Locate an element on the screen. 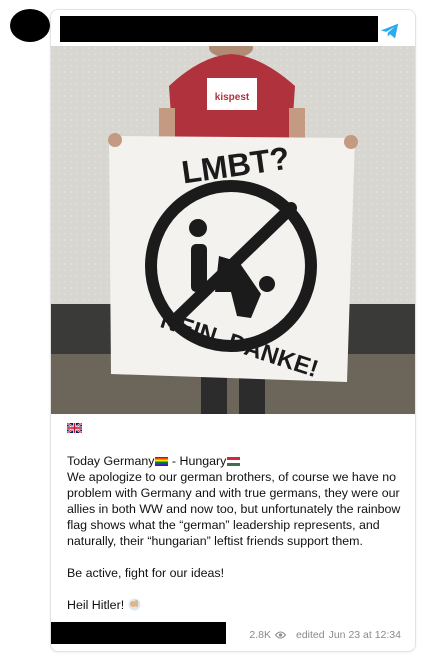 The width and height of the screenshot is (432, 660). post-title-line: Today Germany - Hungary is located at coordinates (237, 461).